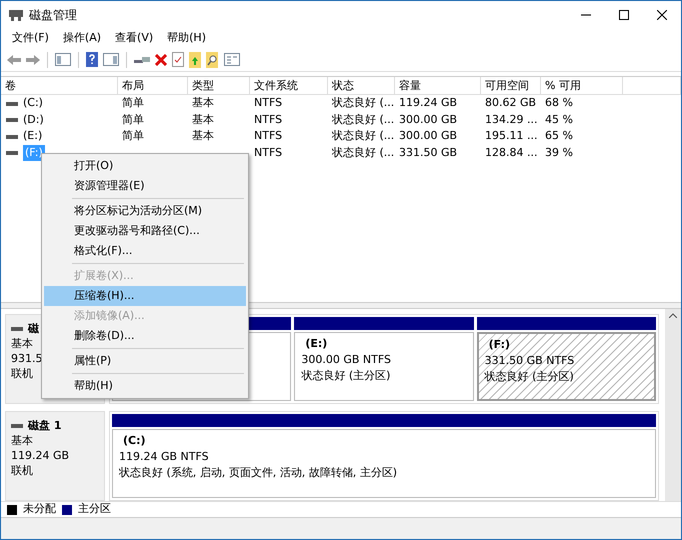 The image size is (682, 540). I want to click on back-icon, so click(14, 60).